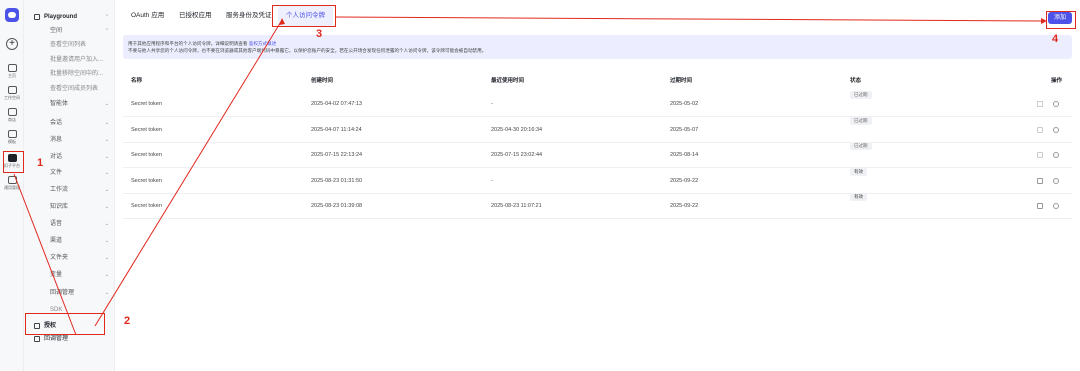 This screenshot has width=1080, height=371. What do you see at coordinates (319, 34) in the screenshot?
I see `annotation-label-3: 3` at bounding box center [319, 34].